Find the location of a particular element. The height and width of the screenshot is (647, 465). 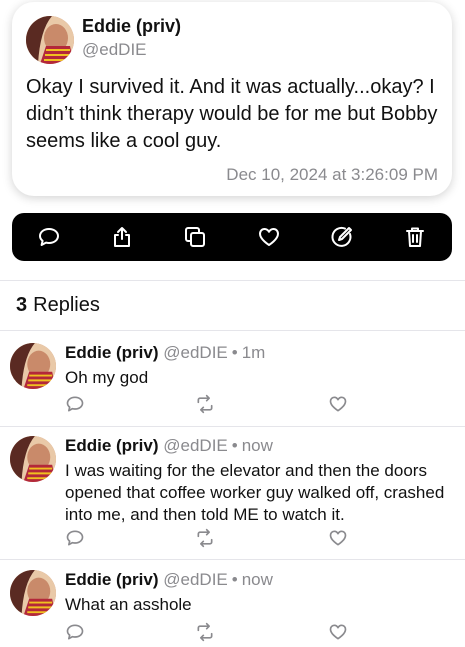

replies-header: 3 Replies is located at coordinates (58, 305).